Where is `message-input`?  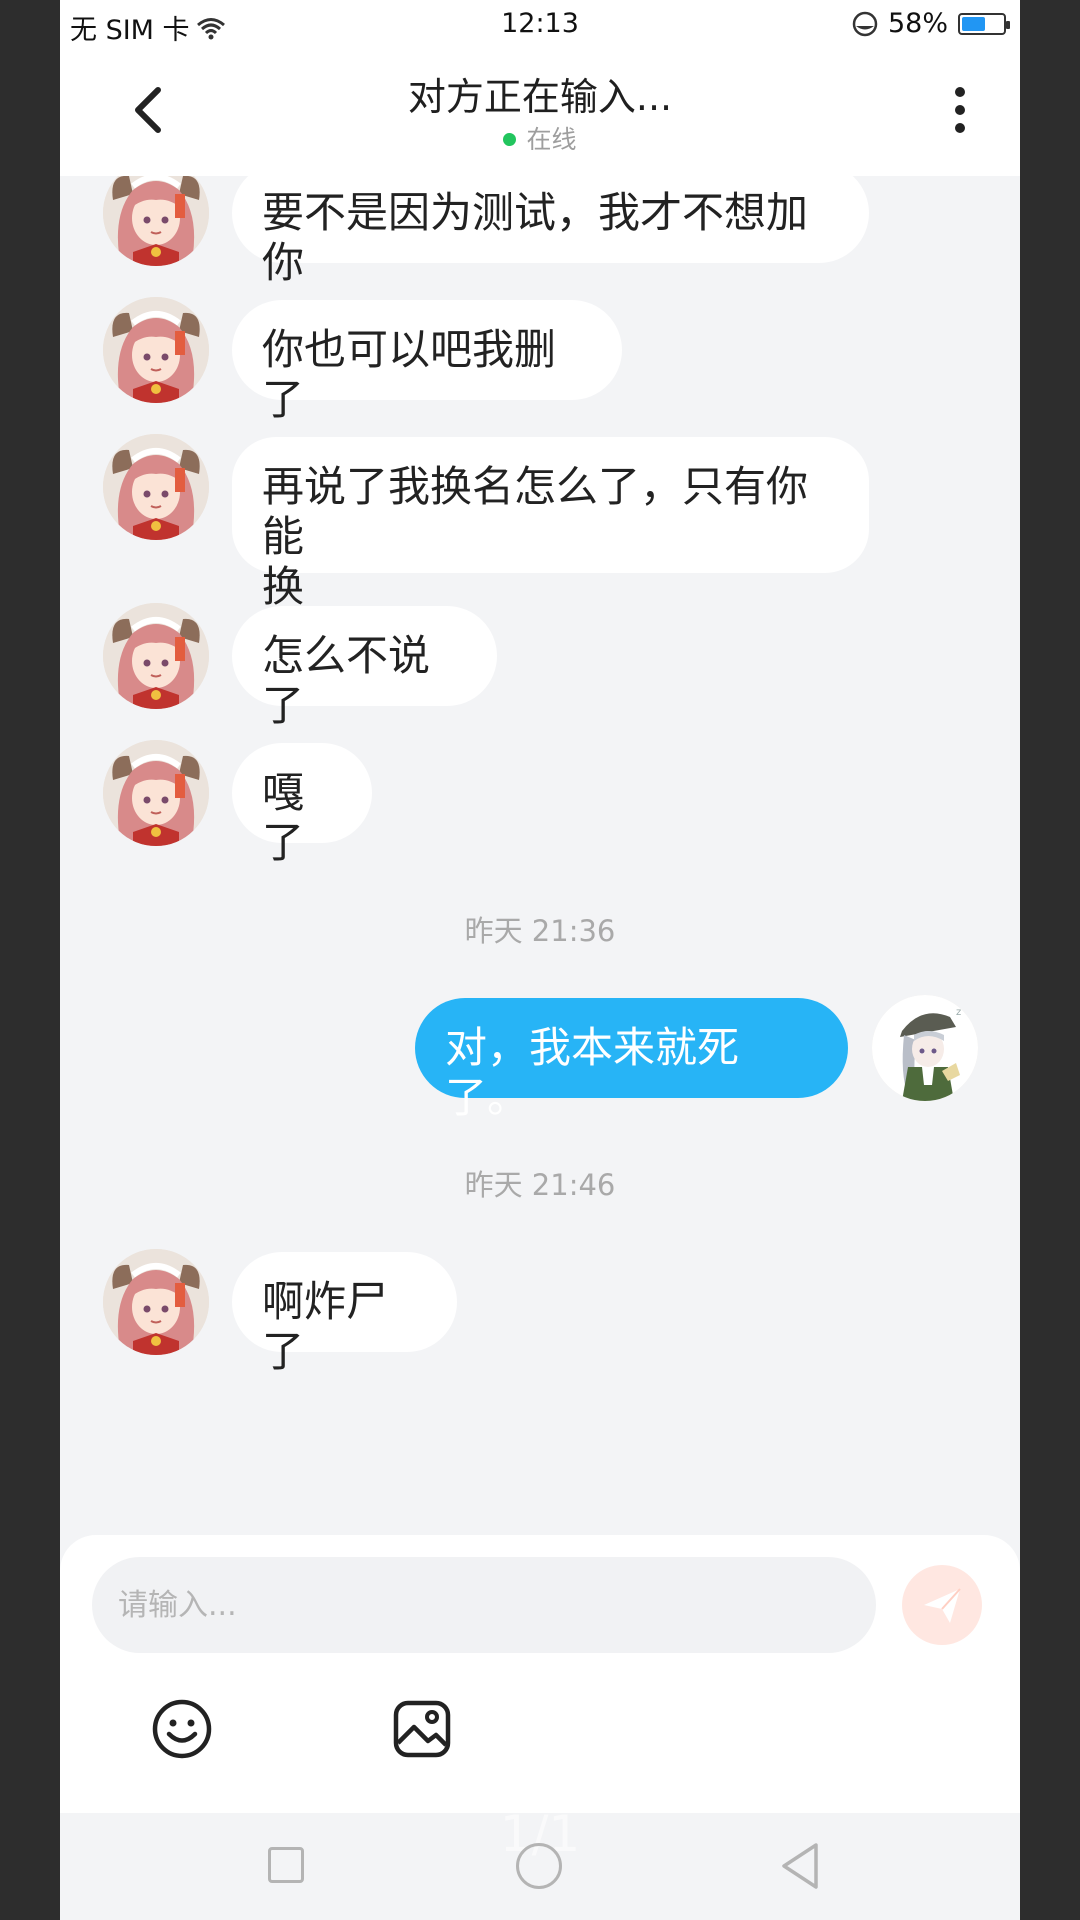 message-input is located at coordinates (484, 1605).